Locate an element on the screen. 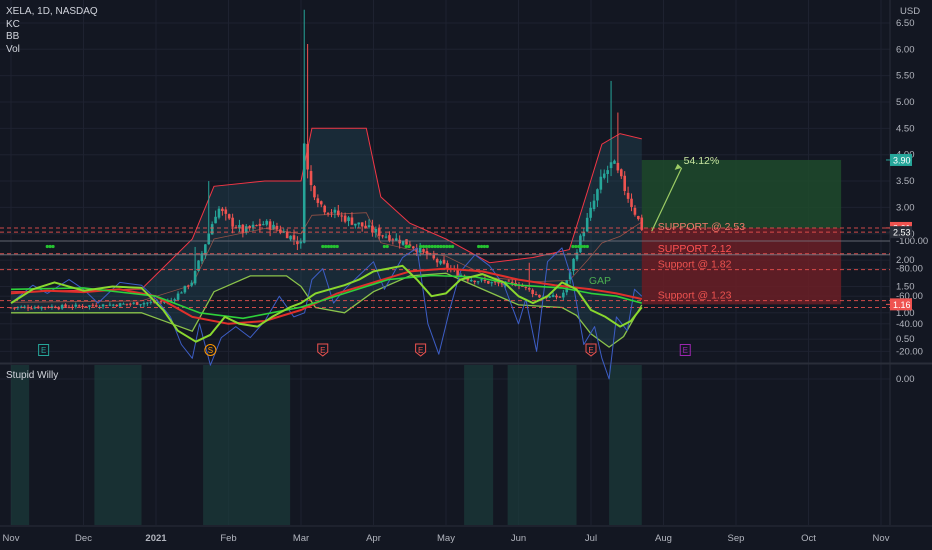 The width and height of the screenshot is (932, 550). time-tick: May is located at coordinates (446, 538).